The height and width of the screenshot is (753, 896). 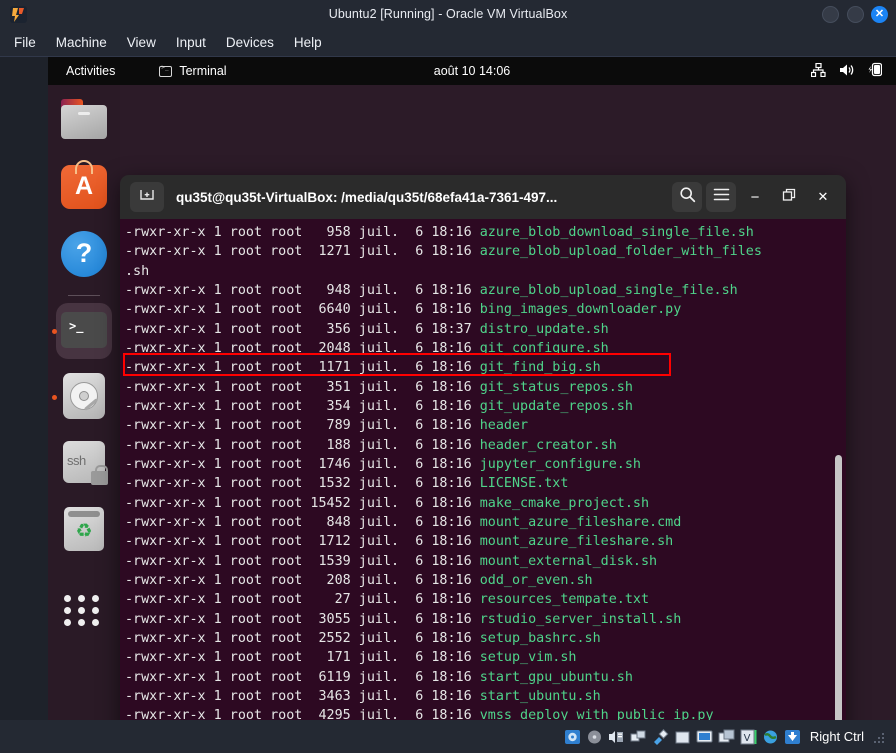 What do you see at coordinates (660, 736) in the screenshot?
I see `usb-icon` at bounding box center [660, 736].